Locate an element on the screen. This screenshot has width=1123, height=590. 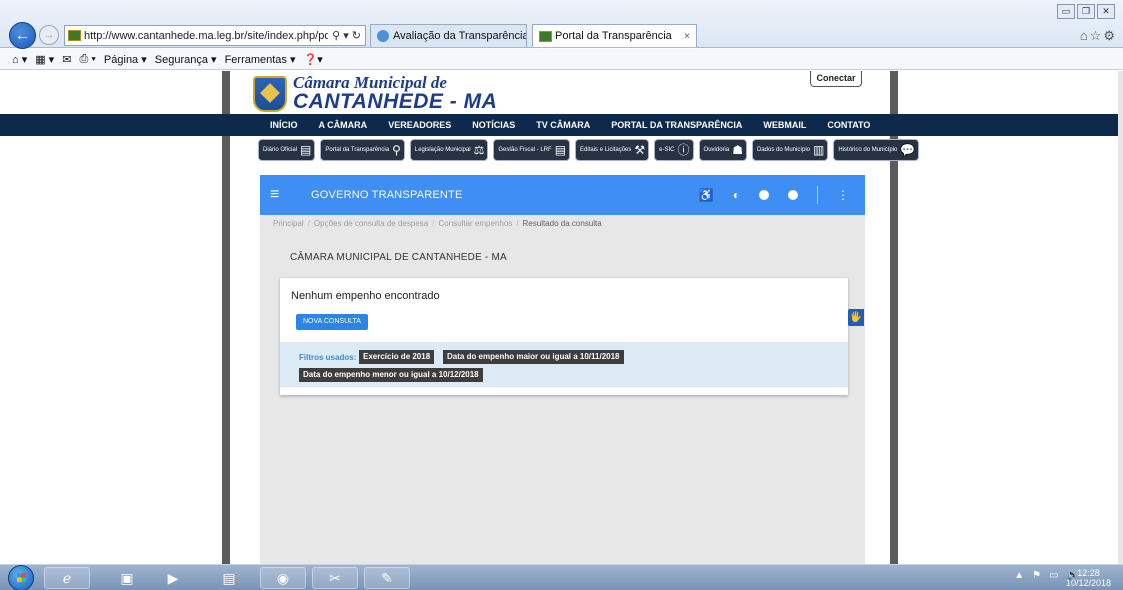
window-buttons: ▭ ❐ ✕ is located at coordinates (1086, 11).